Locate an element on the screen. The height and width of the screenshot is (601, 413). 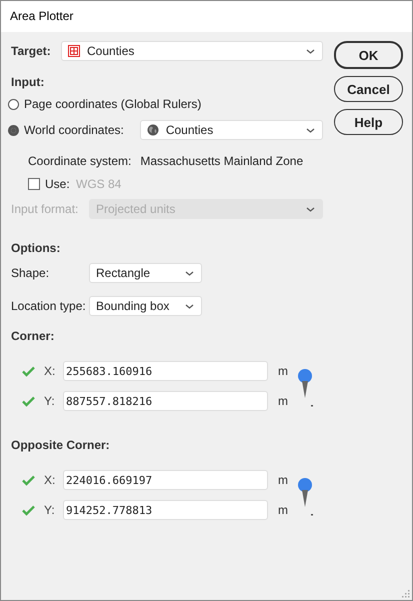
dialog-button: OK is located at coordinates (368, 55).